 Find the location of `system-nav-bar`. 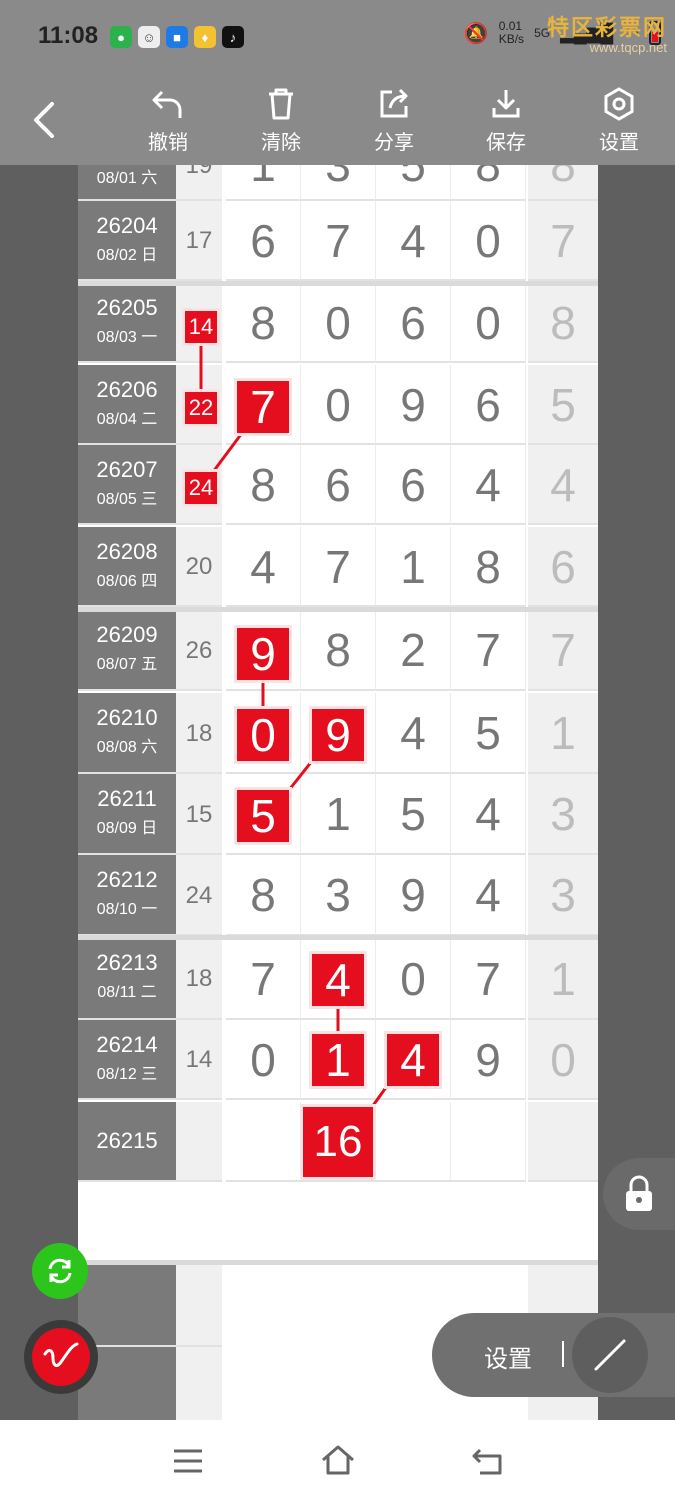

system-nav-bar is located at coordinates (337, 1460).